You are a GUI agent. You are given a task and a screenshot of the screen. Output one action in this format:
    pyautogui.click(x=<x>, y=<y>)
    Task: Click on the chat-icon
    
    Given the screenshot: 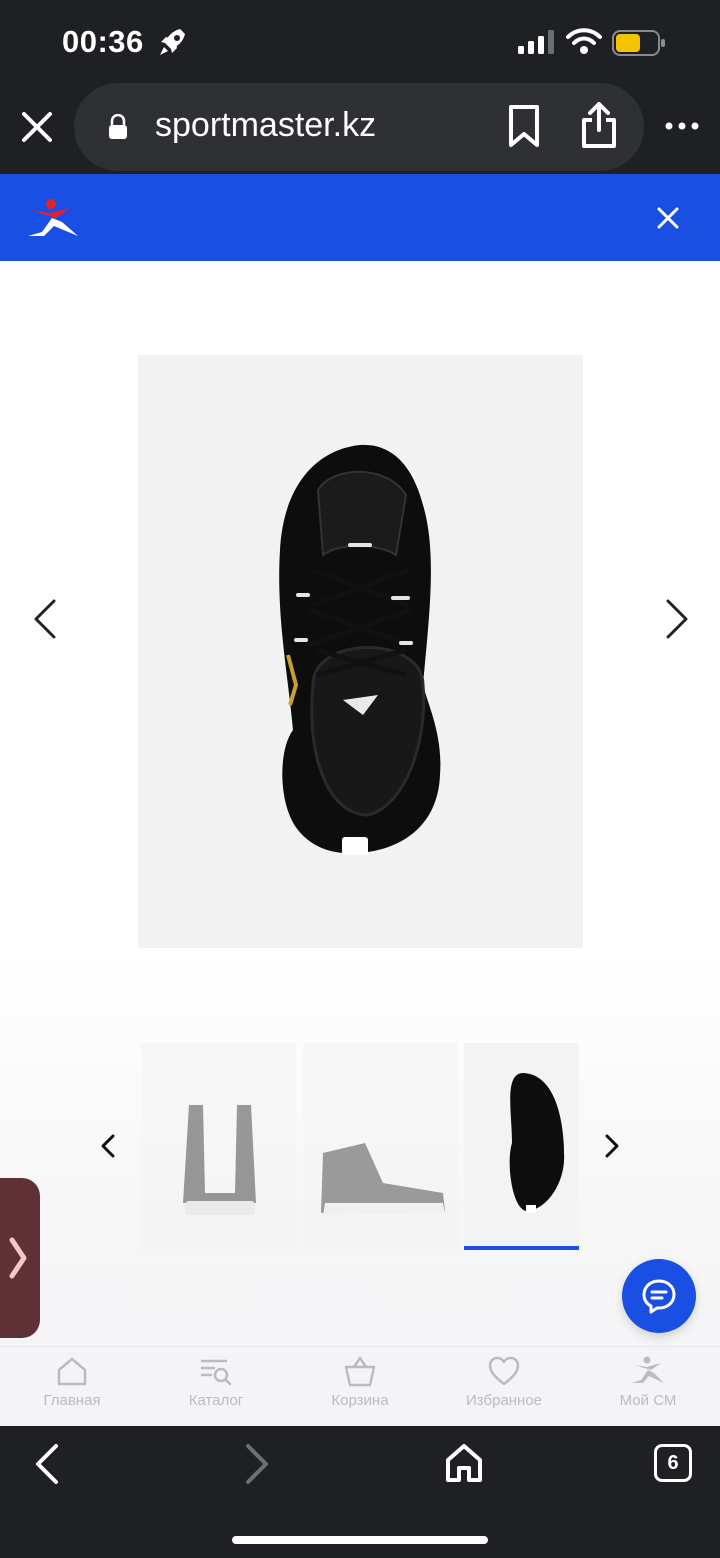 What is the action you would take?
    pyautogui.click(x=659, y=1296)
    